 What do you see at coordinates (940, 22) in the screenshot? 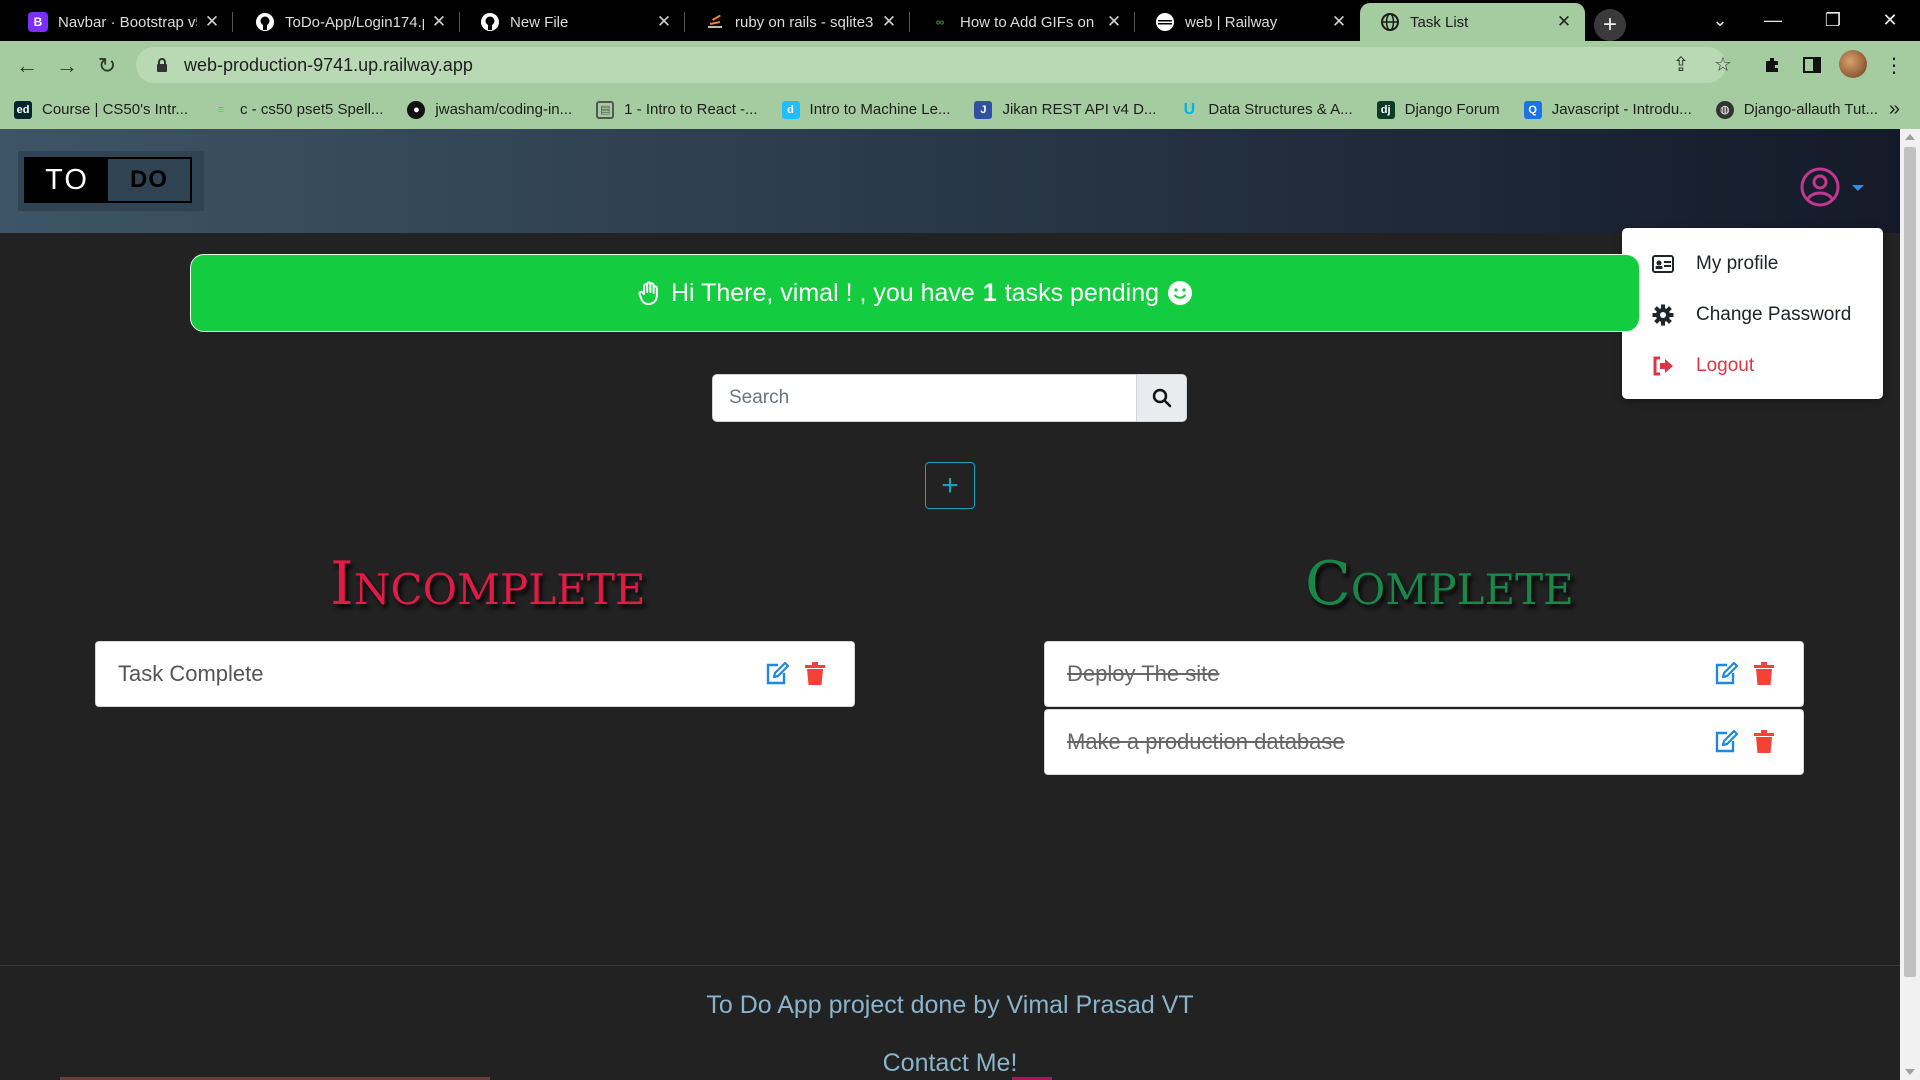
I see `gfg-icon: ∞` at bounding box center [940, 22].